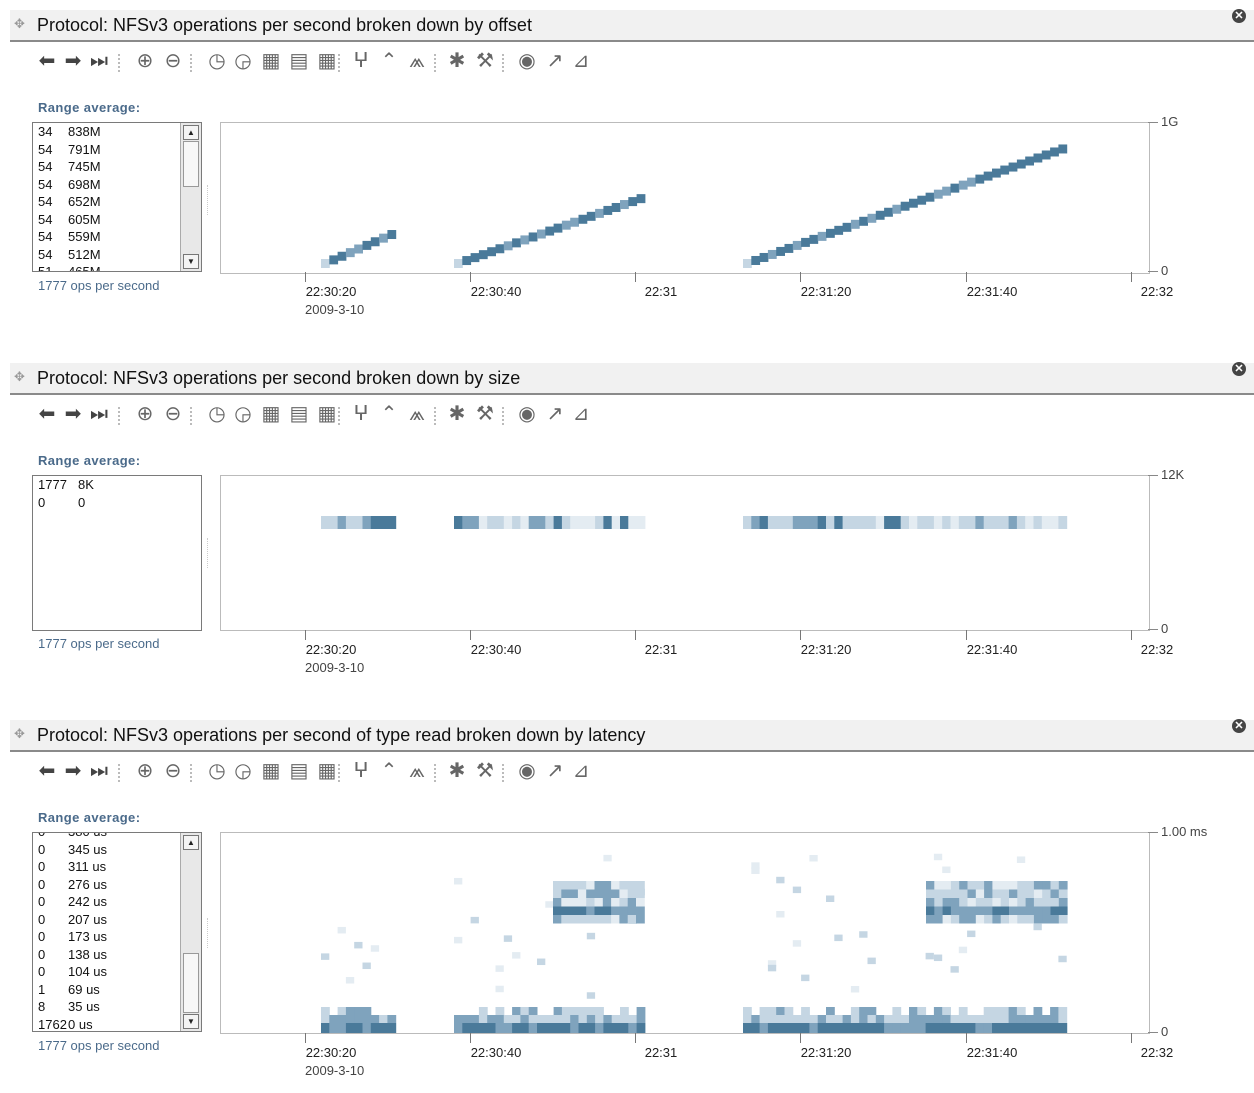 The image size is (1254, 1093). What do you see at coordinates (69, 166) in the screenshot?
I see `list-item: 54 745M` at bounding box center [69, 166].